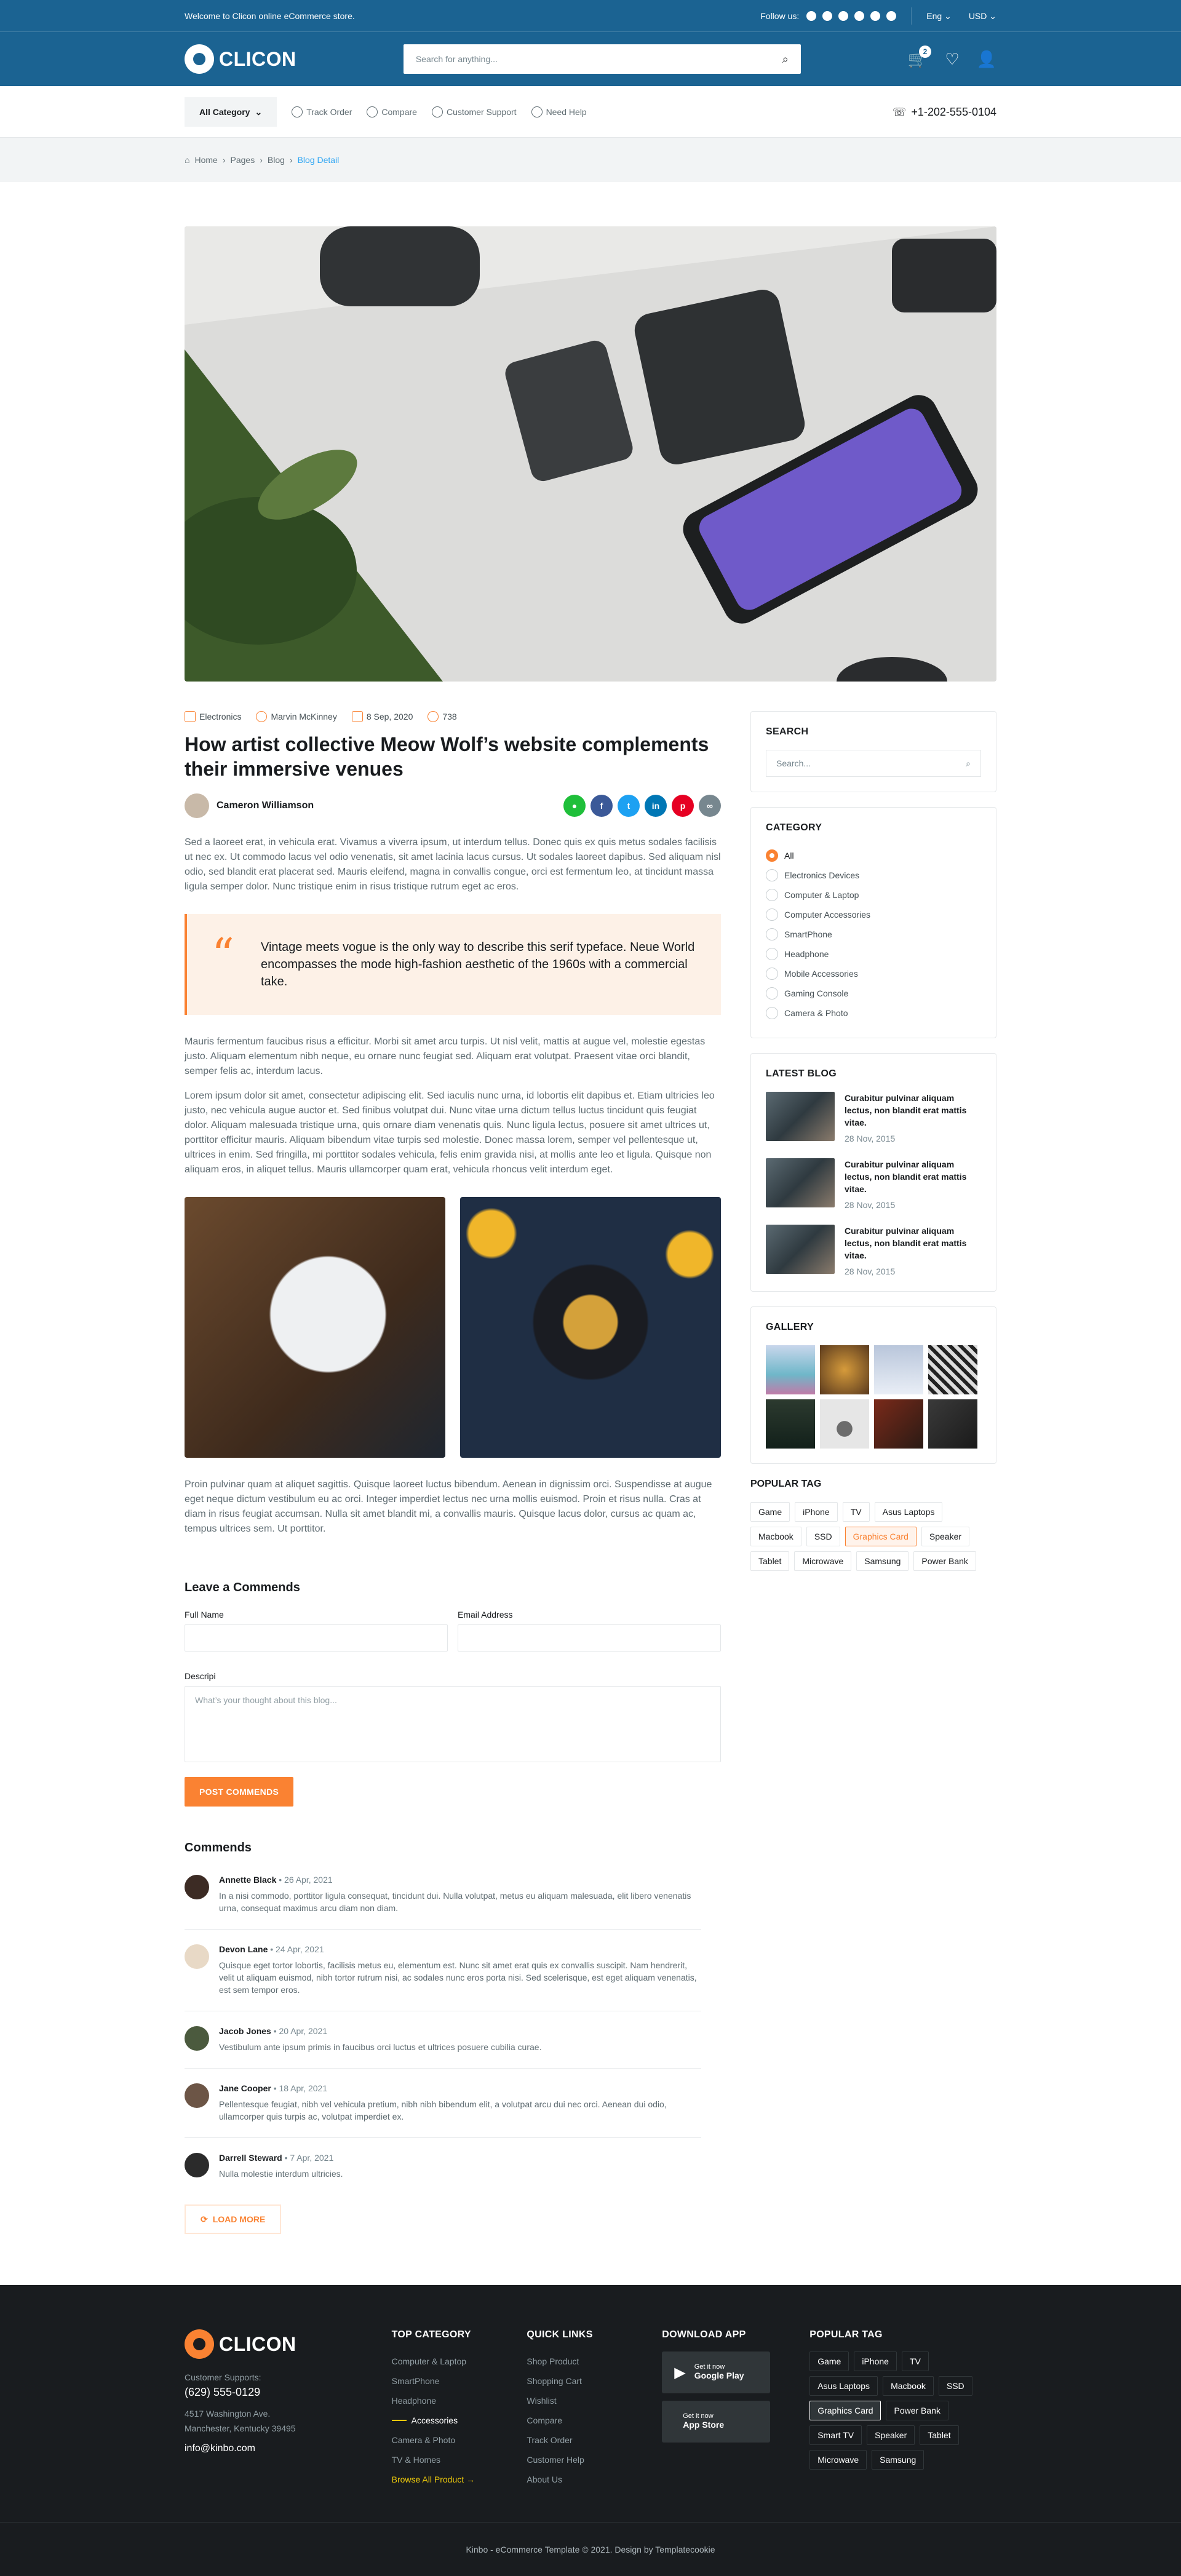 The height and width of the screenshot is (2576, 1181). Describe the element at coordinates (891, 16) in the screenshot. I see `instagram-icon` at that location.